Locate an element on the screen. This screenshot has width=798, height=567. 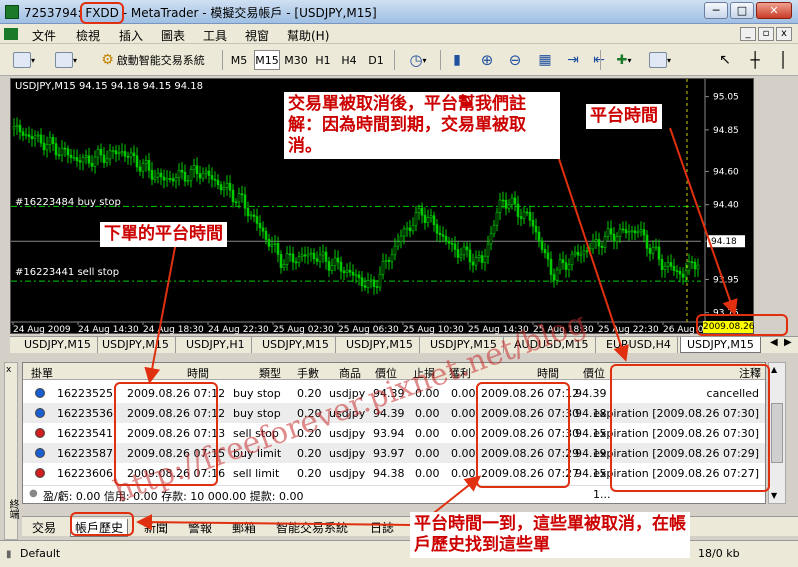
annotation-platform-time: 平台時間 is located at coordinates (624, 116).